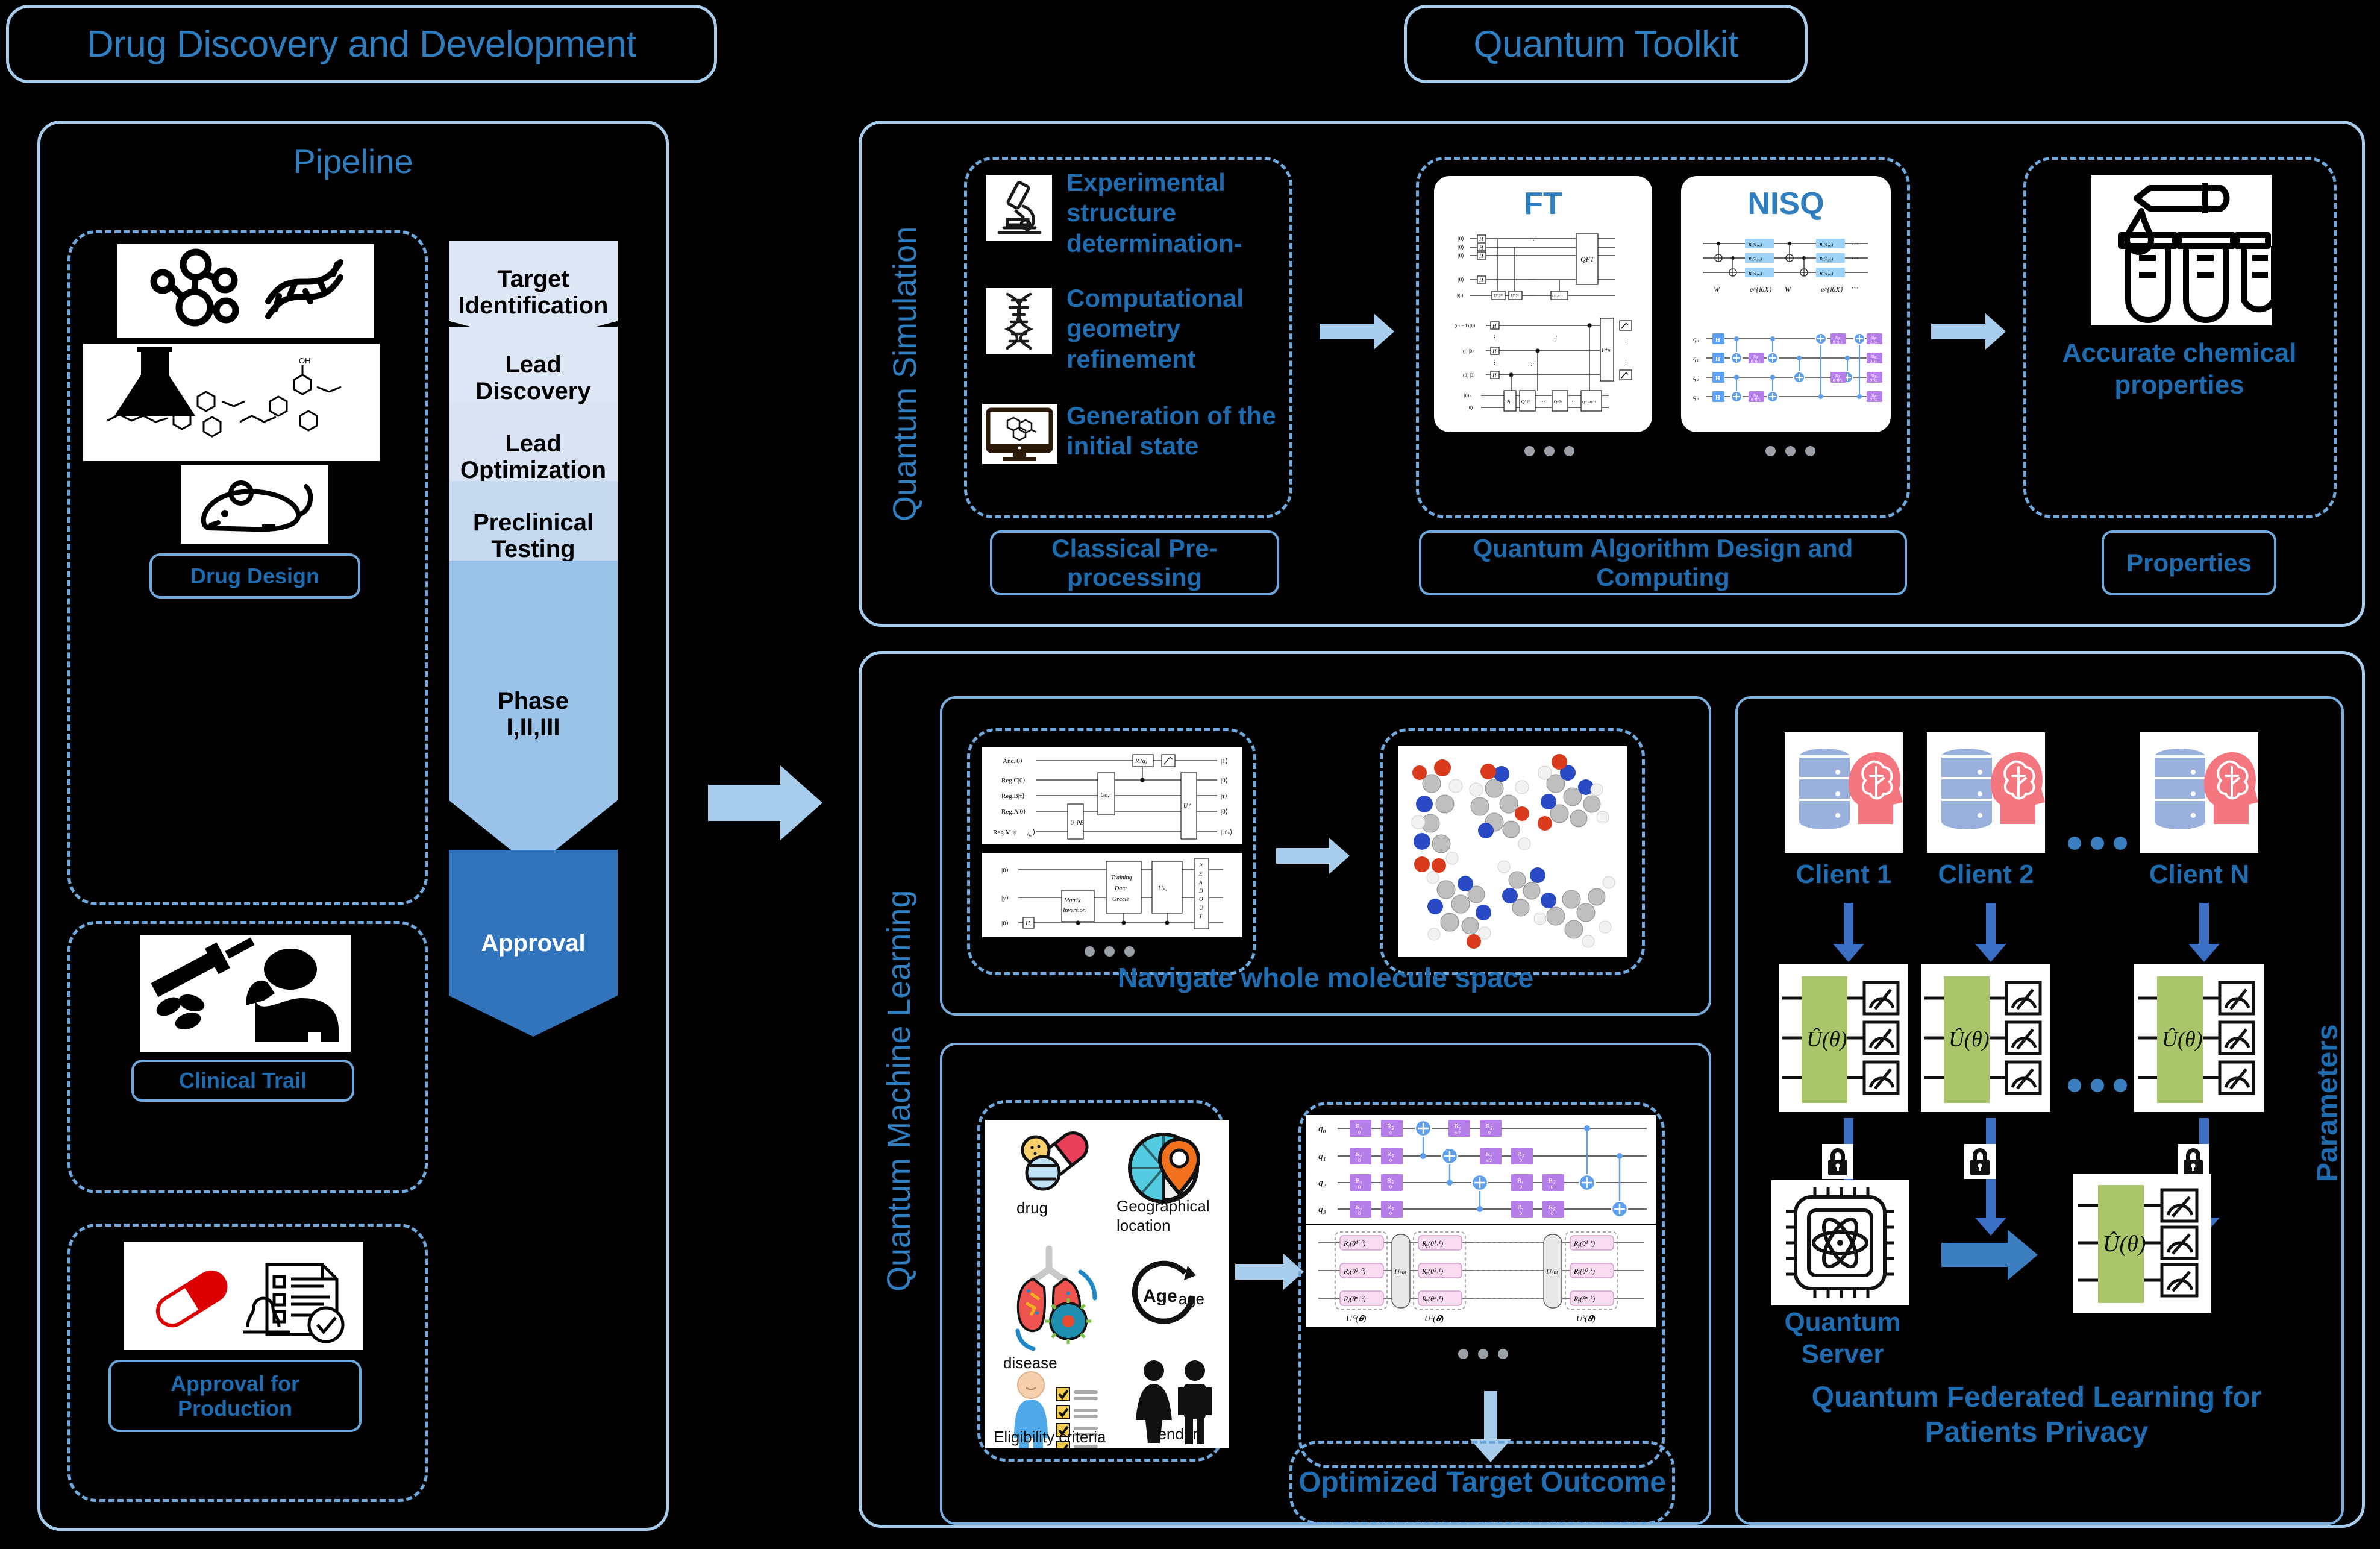 This screenshot has height=1549, width=2380. What do you see at coordinates (1844, 874) in the screenshot?
I see `client-label-1: Client 1` at bounding box center [1844, 874].